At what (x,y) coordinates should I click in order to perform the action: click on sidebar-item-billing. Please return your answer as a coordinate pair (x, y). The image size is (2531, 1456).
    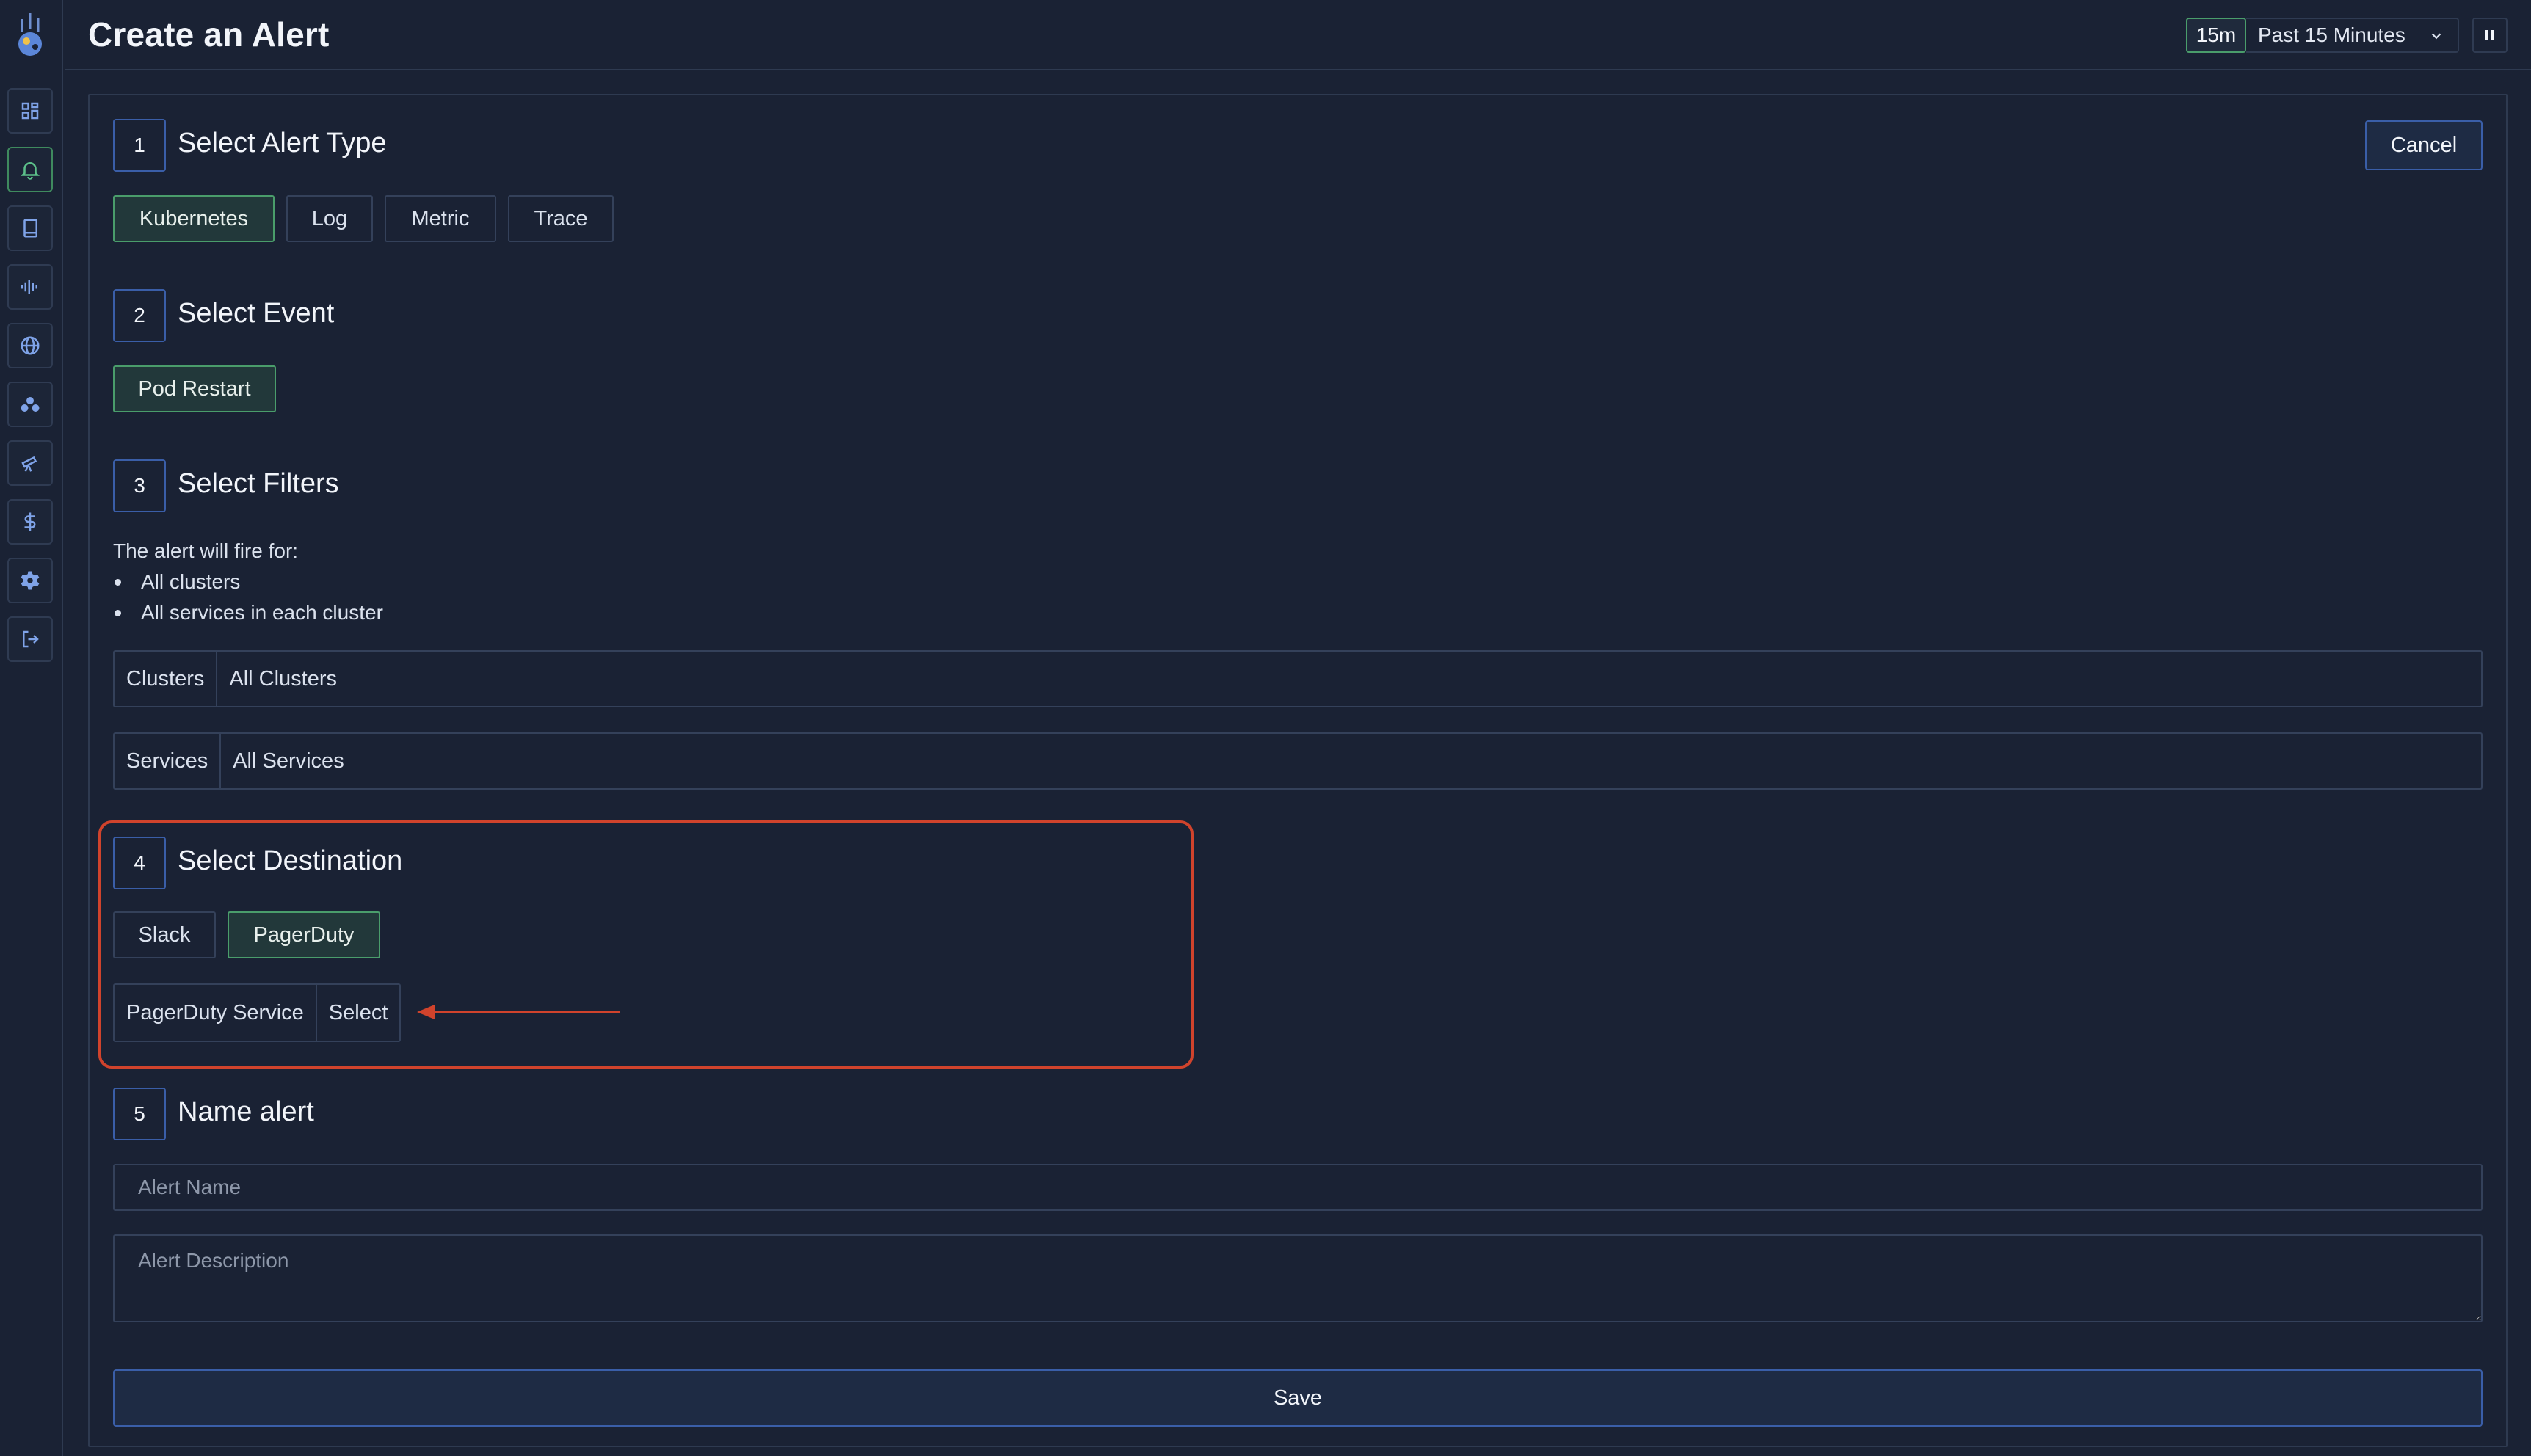
    Looking at the image, I should click on (30, 522).